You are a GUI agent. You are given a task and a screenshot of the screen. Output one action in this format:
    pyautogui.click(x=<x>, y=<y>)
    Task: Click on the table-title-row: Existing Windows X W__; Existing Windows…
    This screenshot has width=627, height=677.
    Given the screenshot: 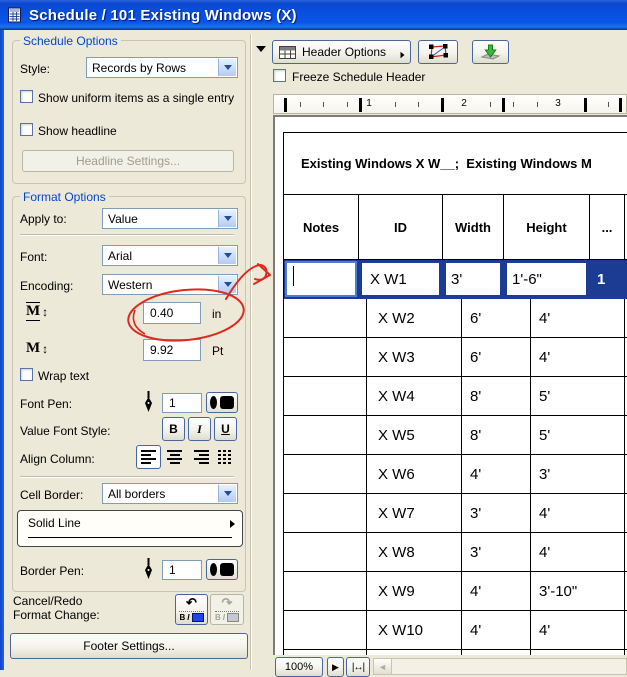 What is the action you would take?
    pyautogui.click(x=455, y=164)
    